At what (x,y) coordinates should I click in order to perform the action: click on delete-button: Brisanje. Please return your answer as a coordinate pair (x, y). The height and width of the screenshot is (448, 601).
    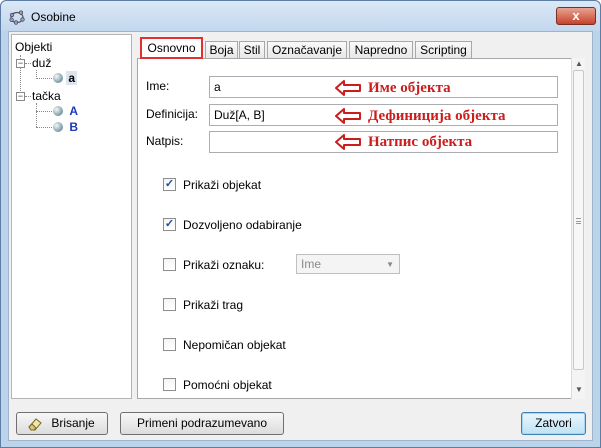
    Looking at the image, I should click on (62, 423).